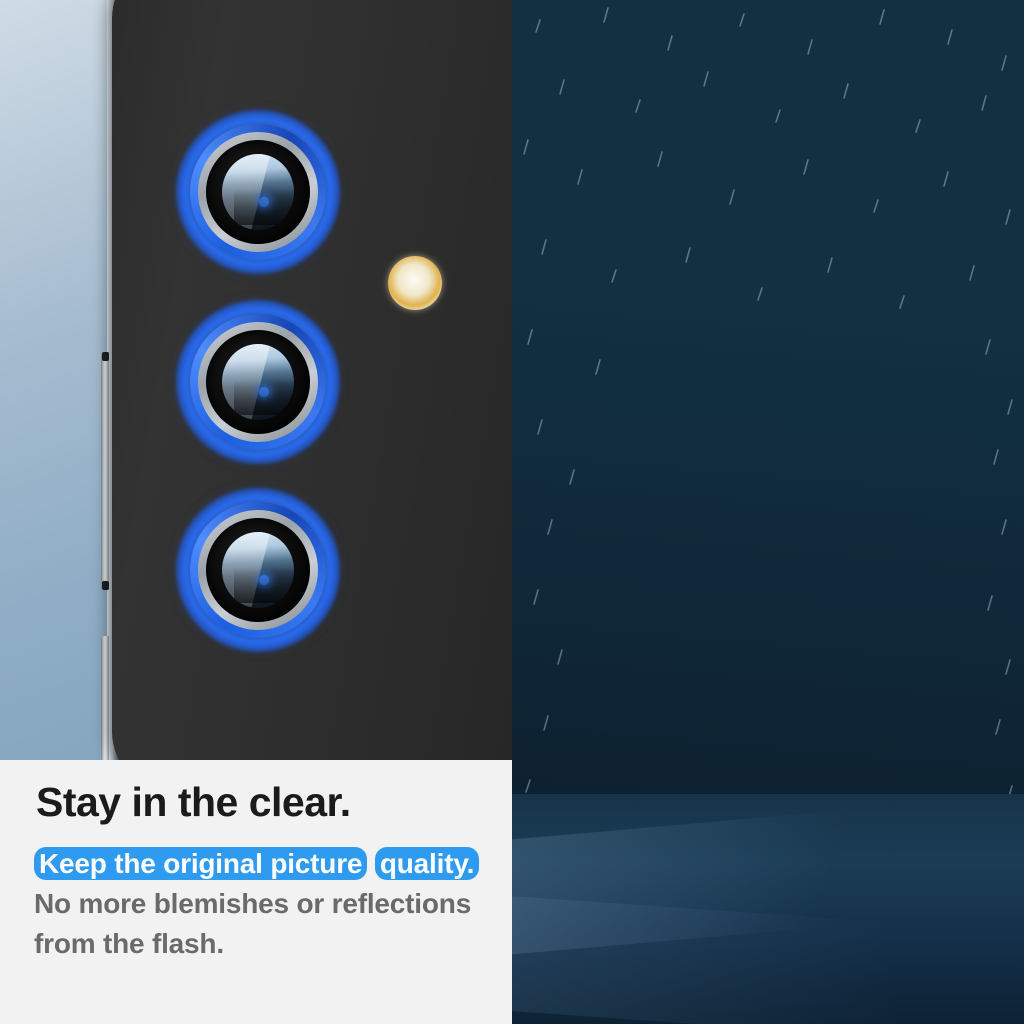 Image resolution: width=1024 pixels, height=1024 pixels. I want to click on snow-landscape, so click(768, 909).